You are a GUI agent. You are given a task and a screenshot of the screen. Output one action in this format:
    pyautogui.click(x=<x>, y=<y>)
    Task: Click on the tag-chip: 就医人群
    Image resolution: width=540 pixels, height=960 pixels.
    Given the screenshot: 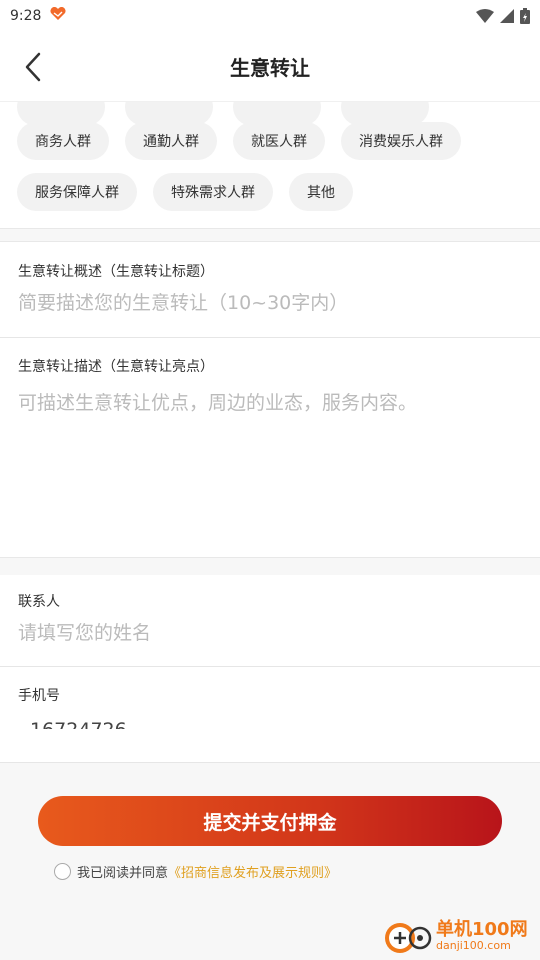 What is the action you would take?
    pyautogui.click(x=279, y=141)
    